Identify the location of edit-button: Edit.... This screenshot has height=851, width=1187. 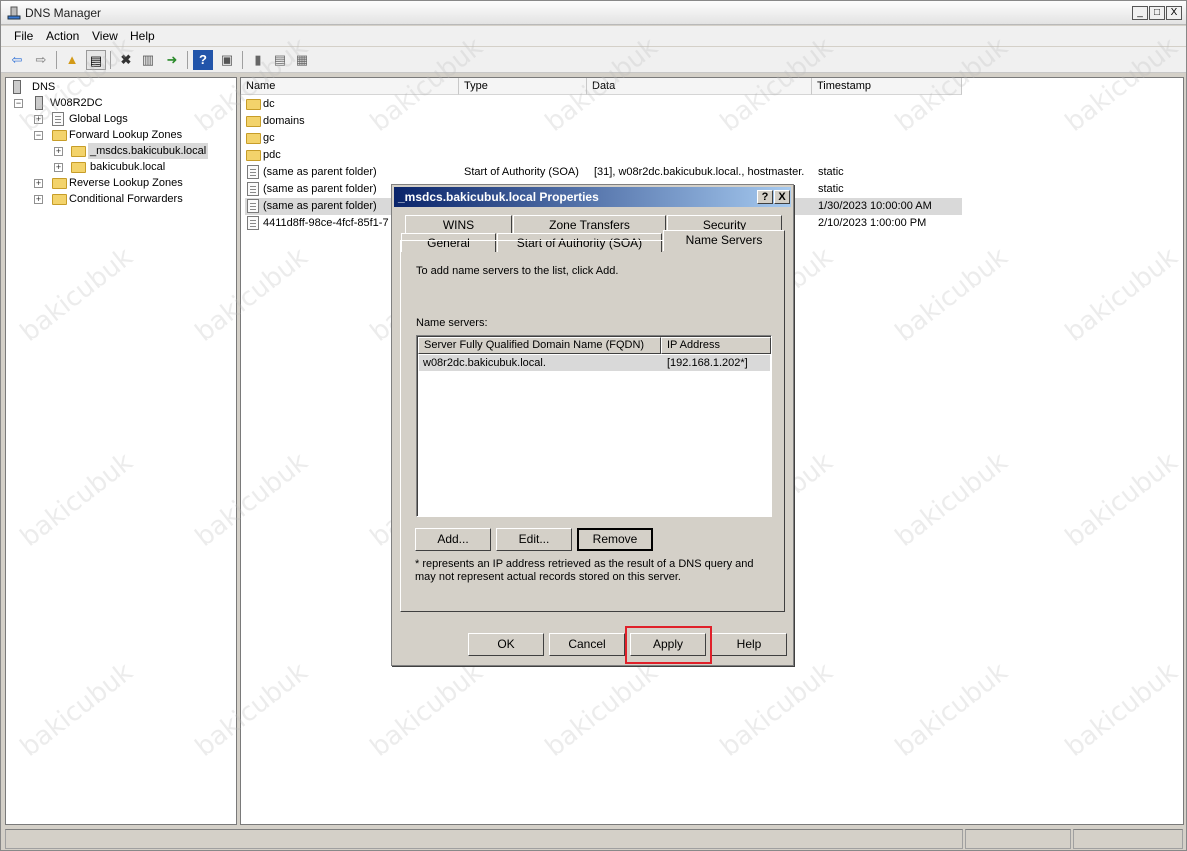
(534, 539).